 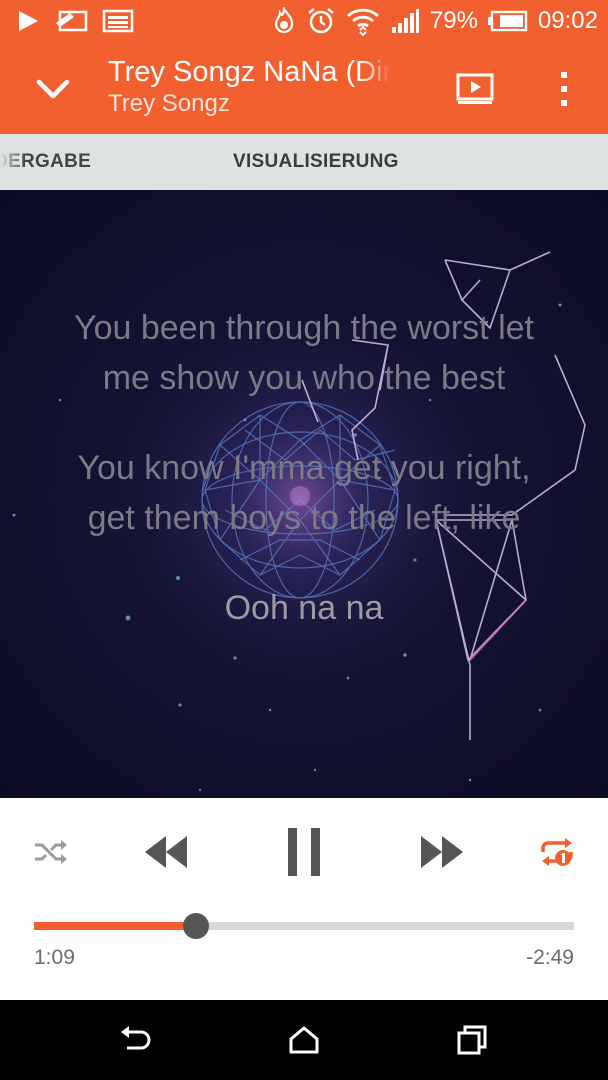 What do you see at coordinates (13, 162) in the screenshot?
I see `tab-fade` at bounding box center [13, 162].